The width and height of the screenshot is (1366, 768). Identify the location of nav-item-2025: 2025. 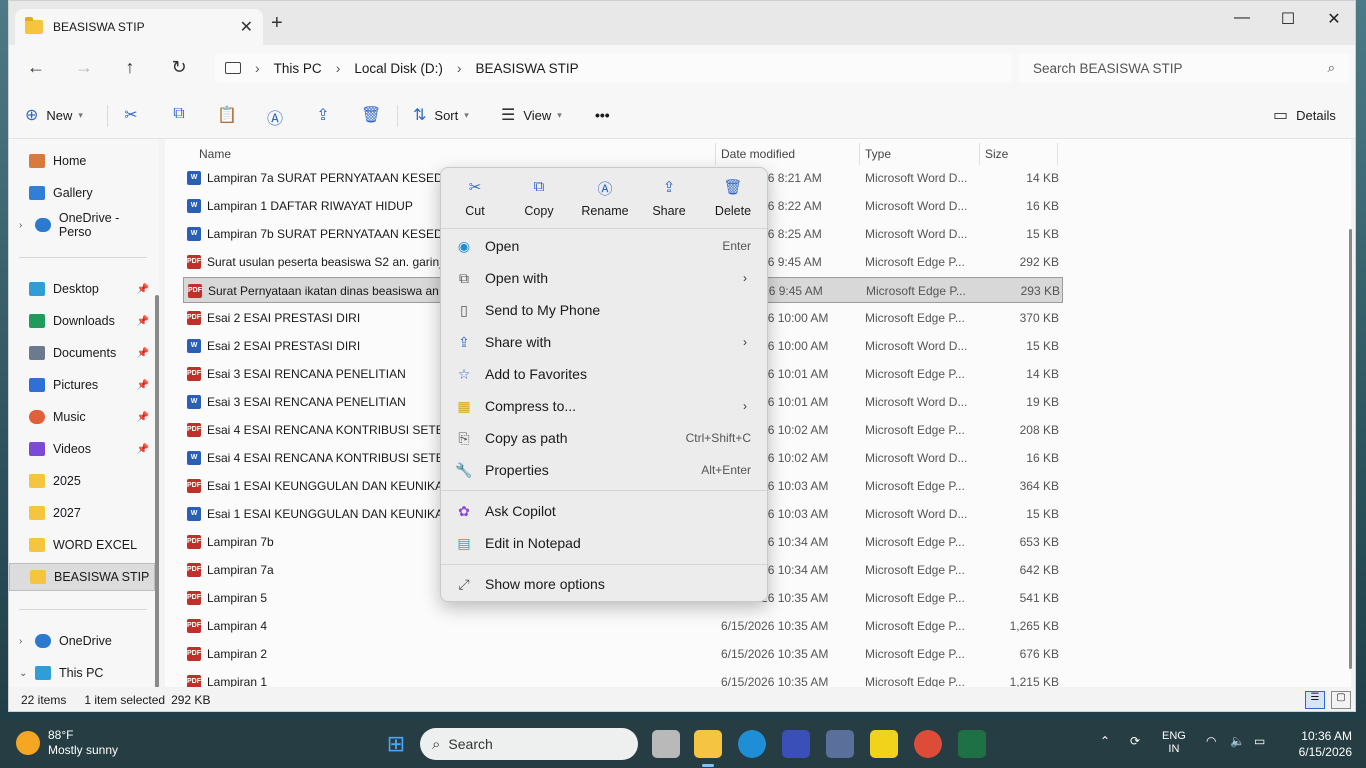
(82, 481).